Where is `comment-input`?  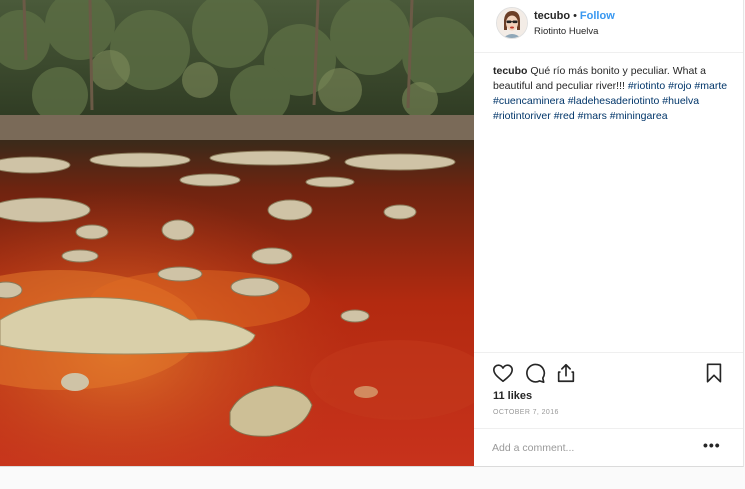
comment-input is located at coordinates (592, 448).